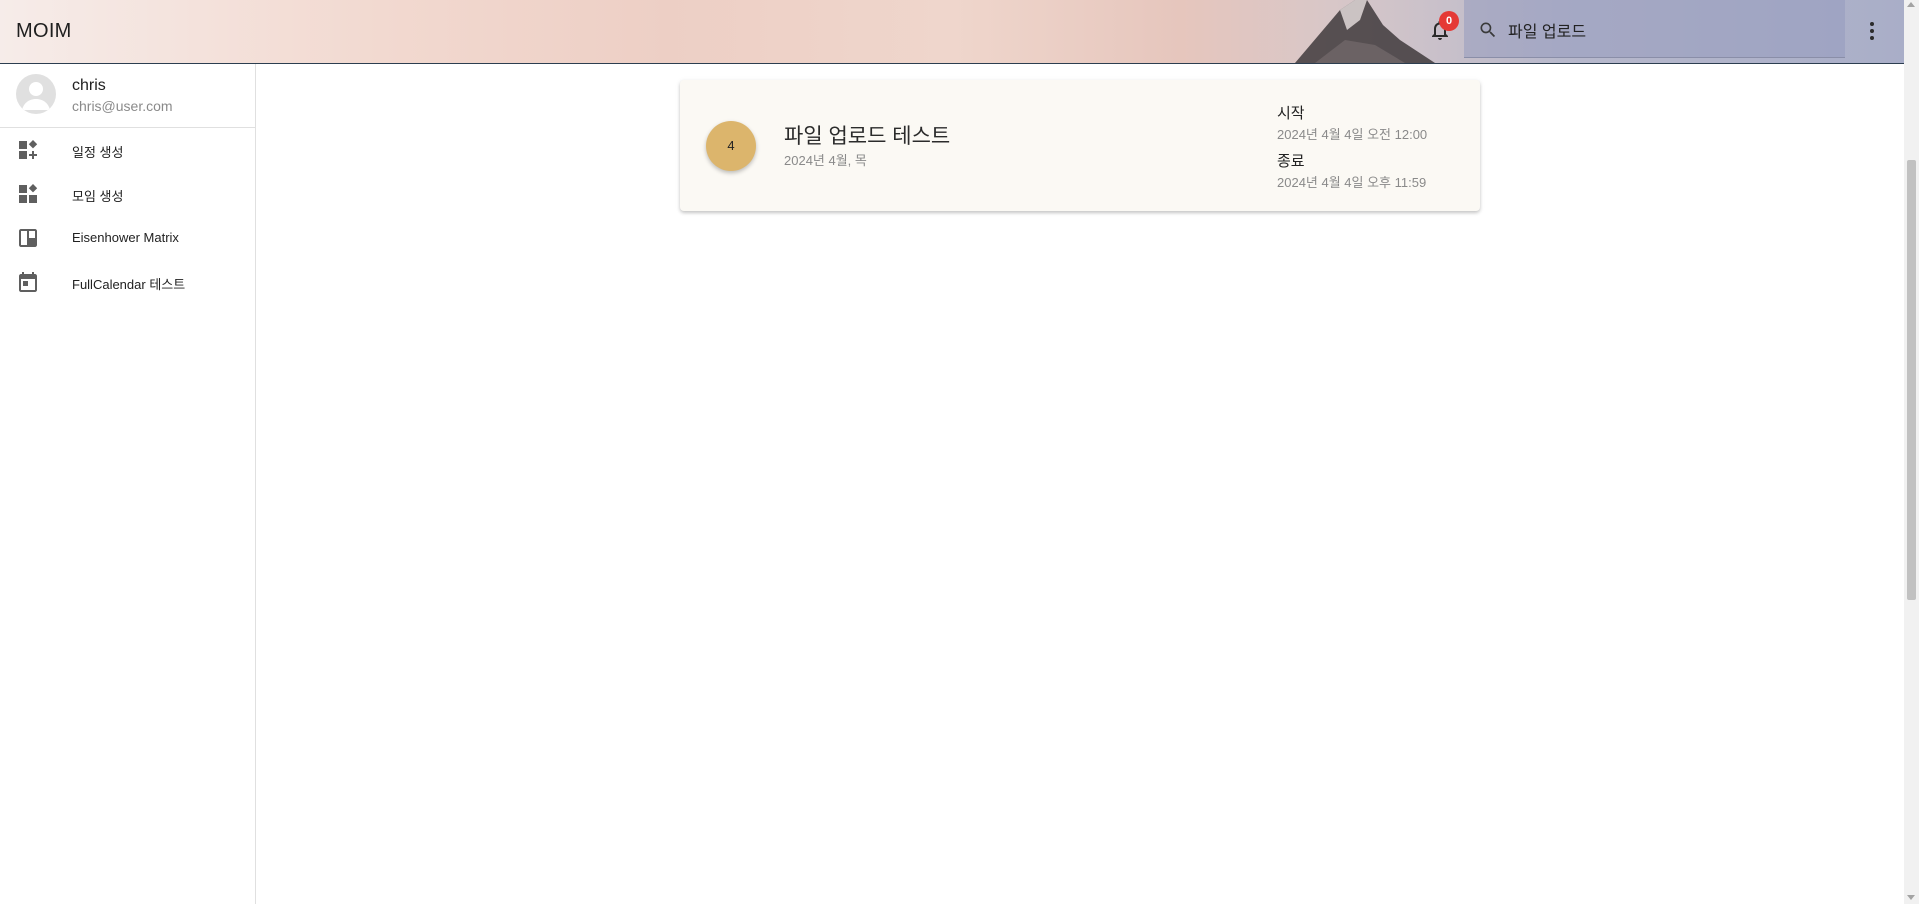 This screenshot has height=904, width=1919. I want to click on sidebar-item-label: 일정 생성, so click(98, 152).